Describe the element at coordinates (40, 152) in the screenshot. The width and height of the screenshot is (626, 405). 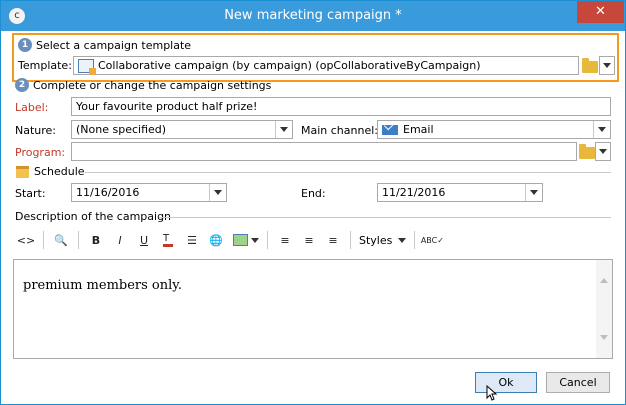
I see `program-label: Program:` at that location.